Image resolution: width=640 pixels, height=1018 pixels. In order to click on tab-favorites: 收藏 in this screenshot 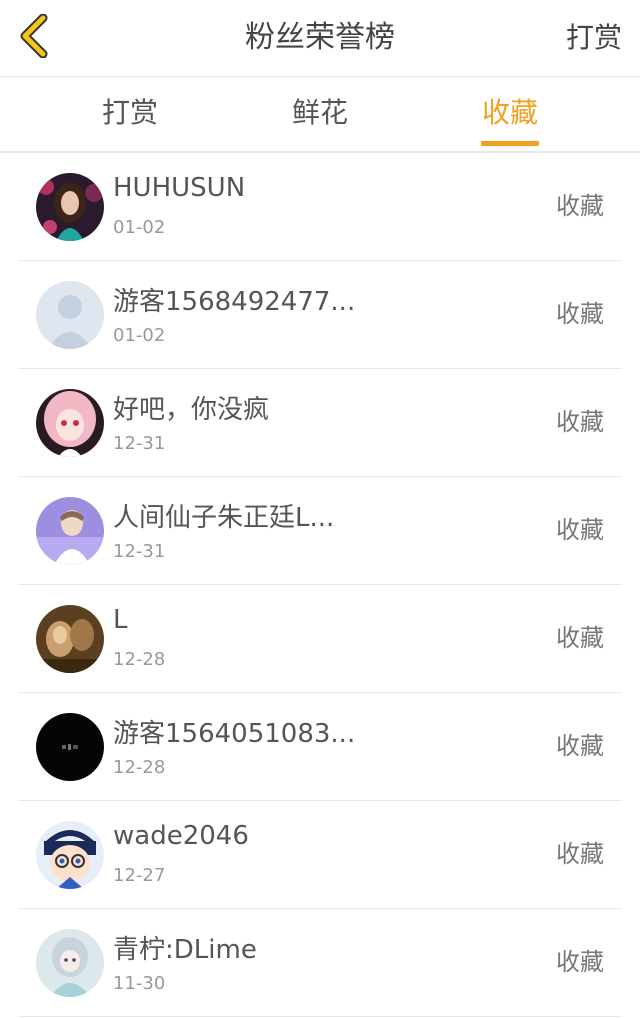, I will do `click(510, 114)`.